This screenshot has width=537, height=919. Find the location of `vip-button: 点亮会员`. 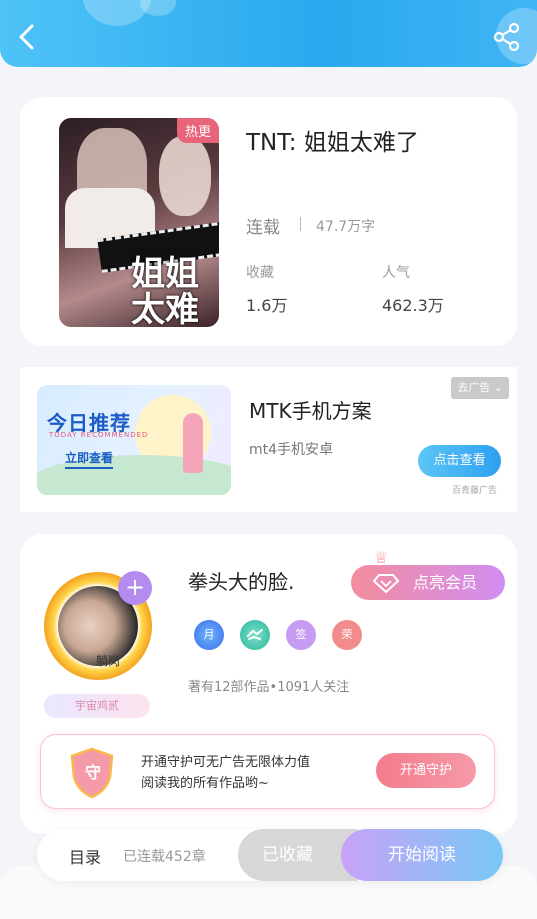

vip-button: 点亮会员 is located at coordinates (428, 582).